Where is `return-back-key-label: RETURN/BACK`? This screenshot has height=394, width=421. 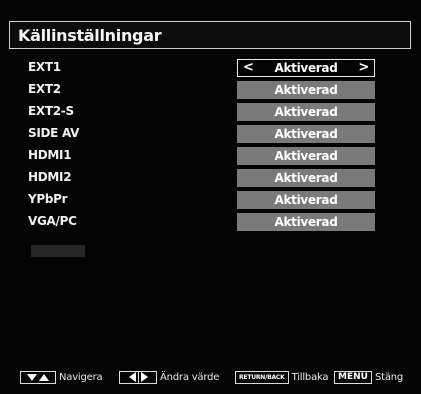
return-back-key-label: RETURN/BACK is located at coordinates (262, 377).